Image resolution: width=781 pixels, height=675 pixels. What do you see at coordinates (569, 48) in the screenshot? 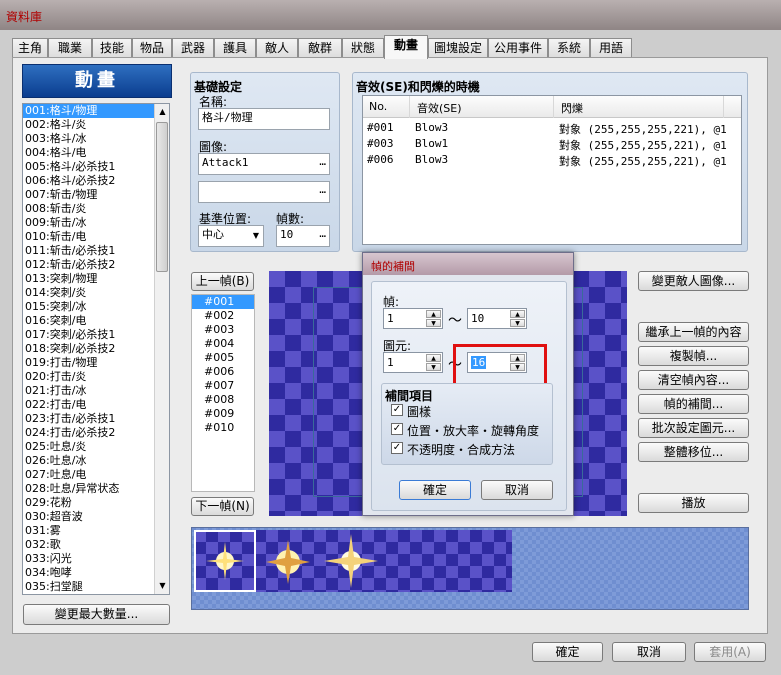
I see `tab-system: 系統` at bounding box center [569, 48].